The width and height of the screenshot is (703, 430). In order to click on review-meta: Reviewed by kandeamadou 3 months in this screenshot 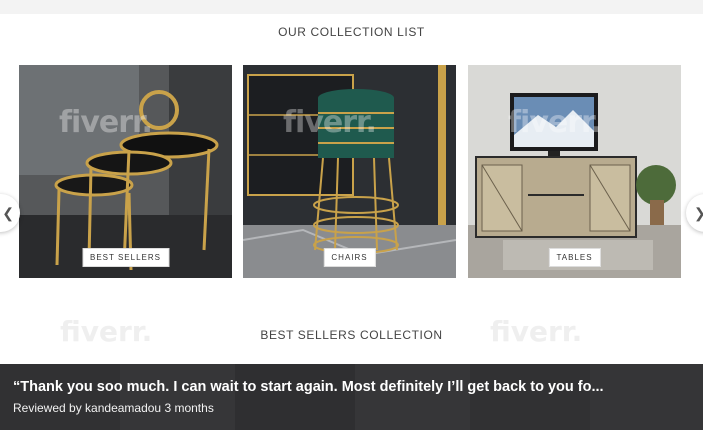, I will do `click(113, 408)`.